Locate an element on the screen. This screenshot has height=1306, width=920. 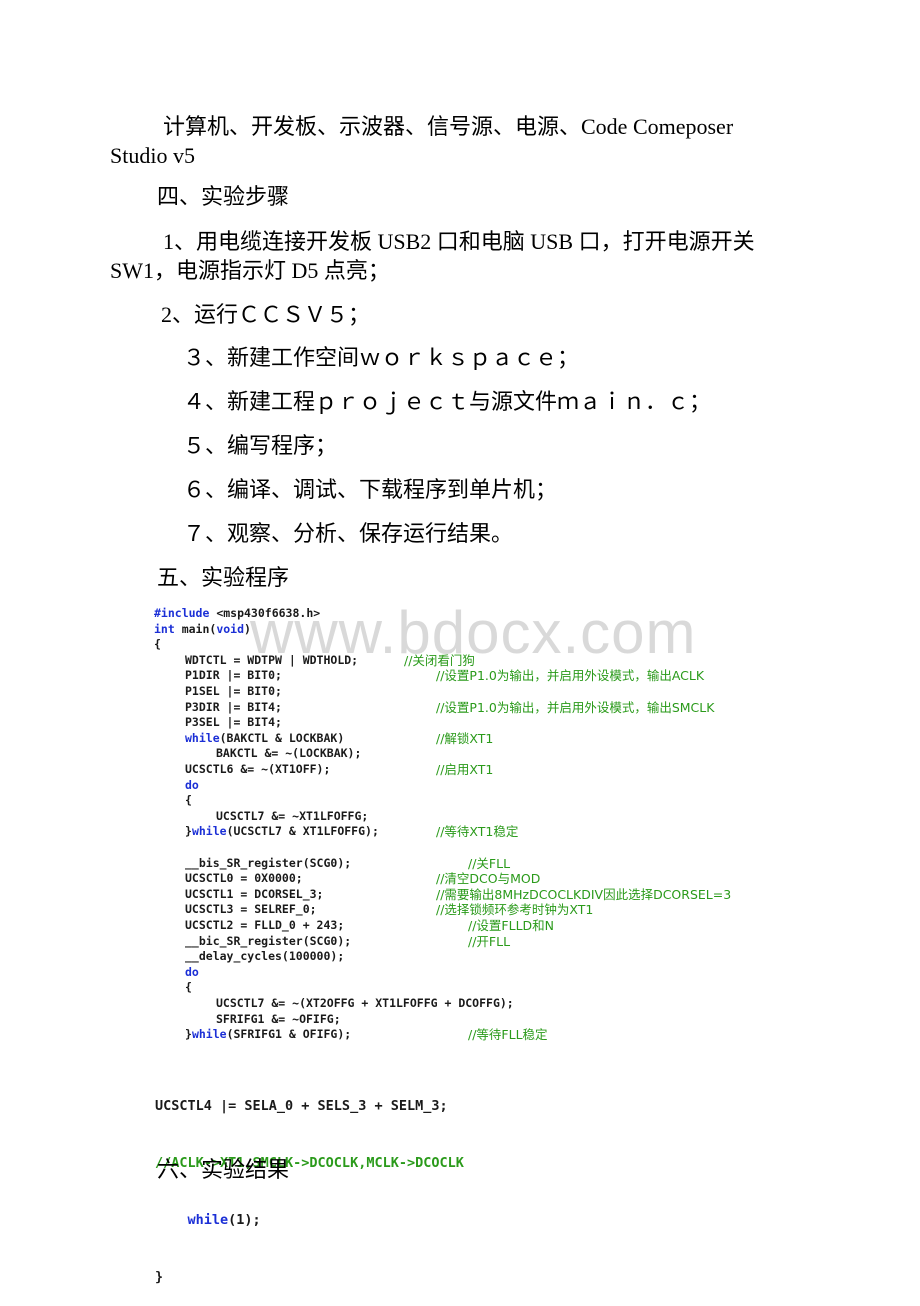
code-keyword: #include is located at coordinates (182, 613).